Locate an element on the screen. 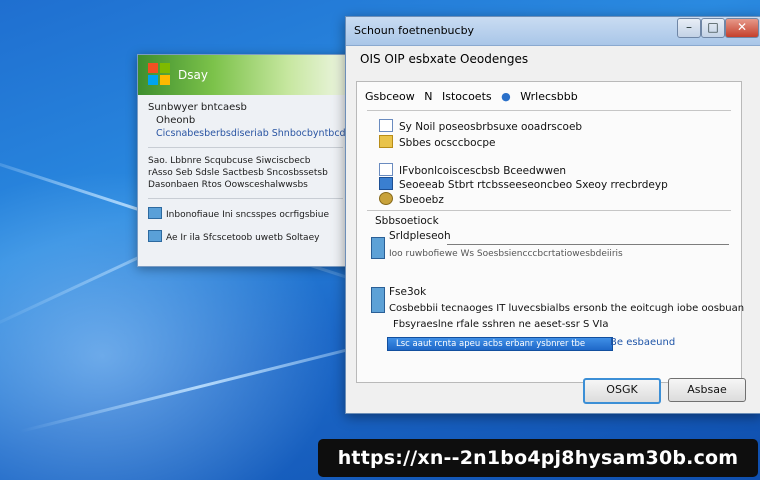 Image resolution: width=760 pixels, height=480 pixels. option-item: Ae Ir ila Sfcscetoob uwetb Soltaey is located at coordinates (245, 236).